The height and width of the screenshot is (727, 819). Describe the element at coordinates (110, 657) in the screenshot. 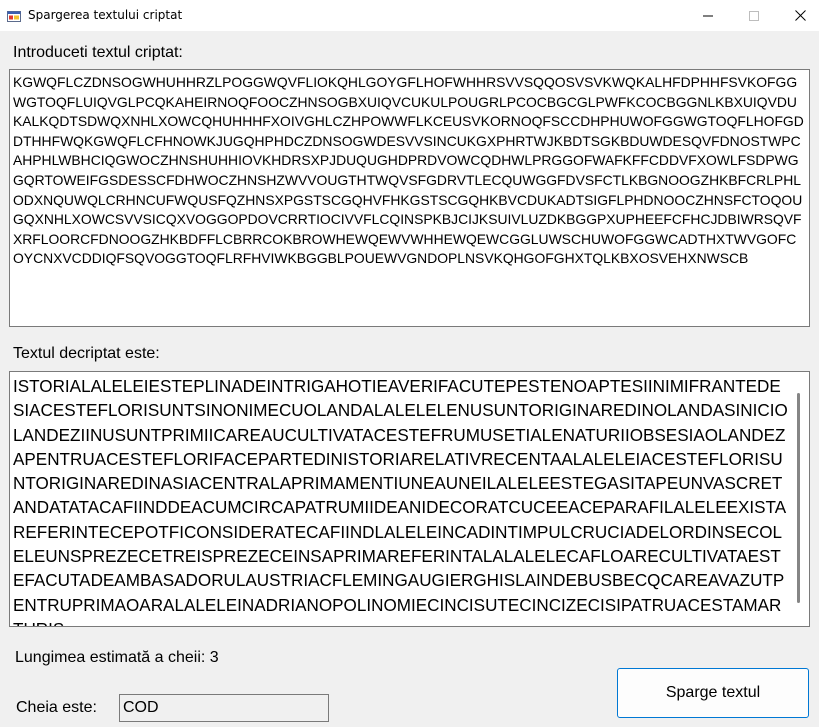

I see `estimated-length-label: Lungimea estimată a cheii:` at that location.